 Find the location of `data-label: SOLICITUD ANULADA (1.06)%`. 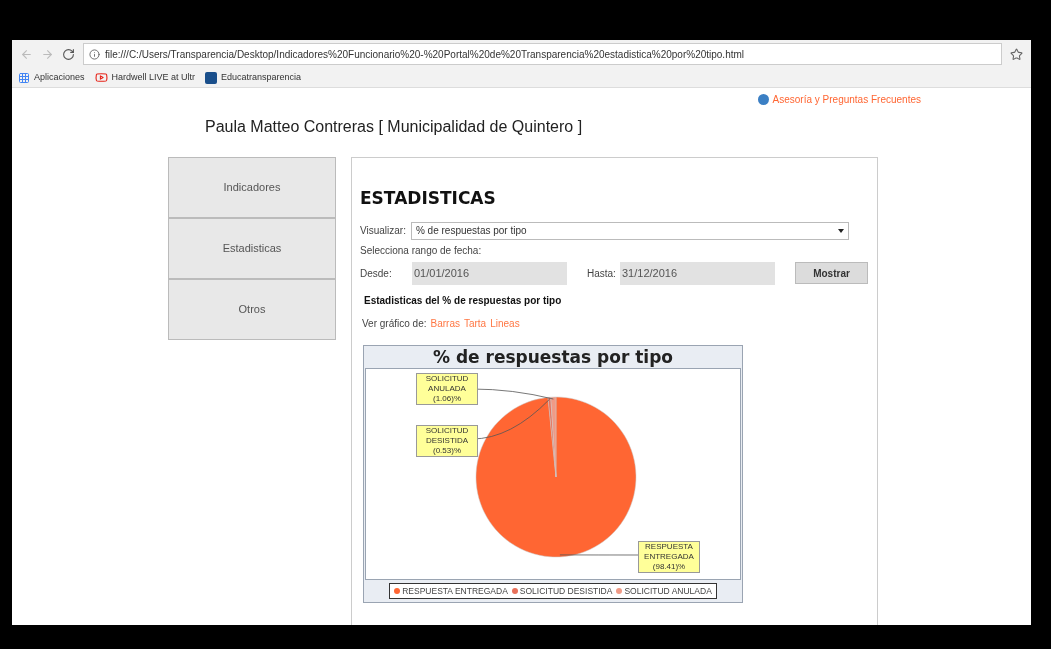

data-label: SOLICITUD ANULADA (1.06)% is located at coordinates (447, 388).